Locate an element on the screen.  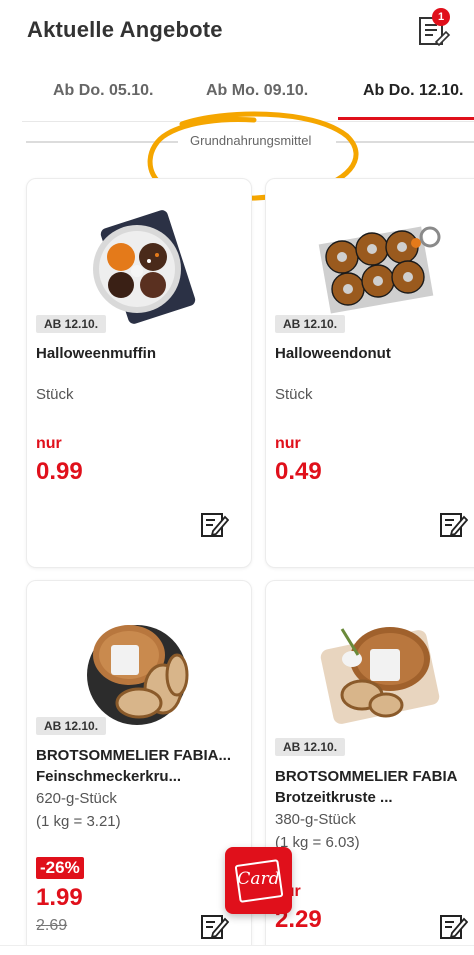
page-title: Aktuelle Angebote is located at coordinates (125, 29).